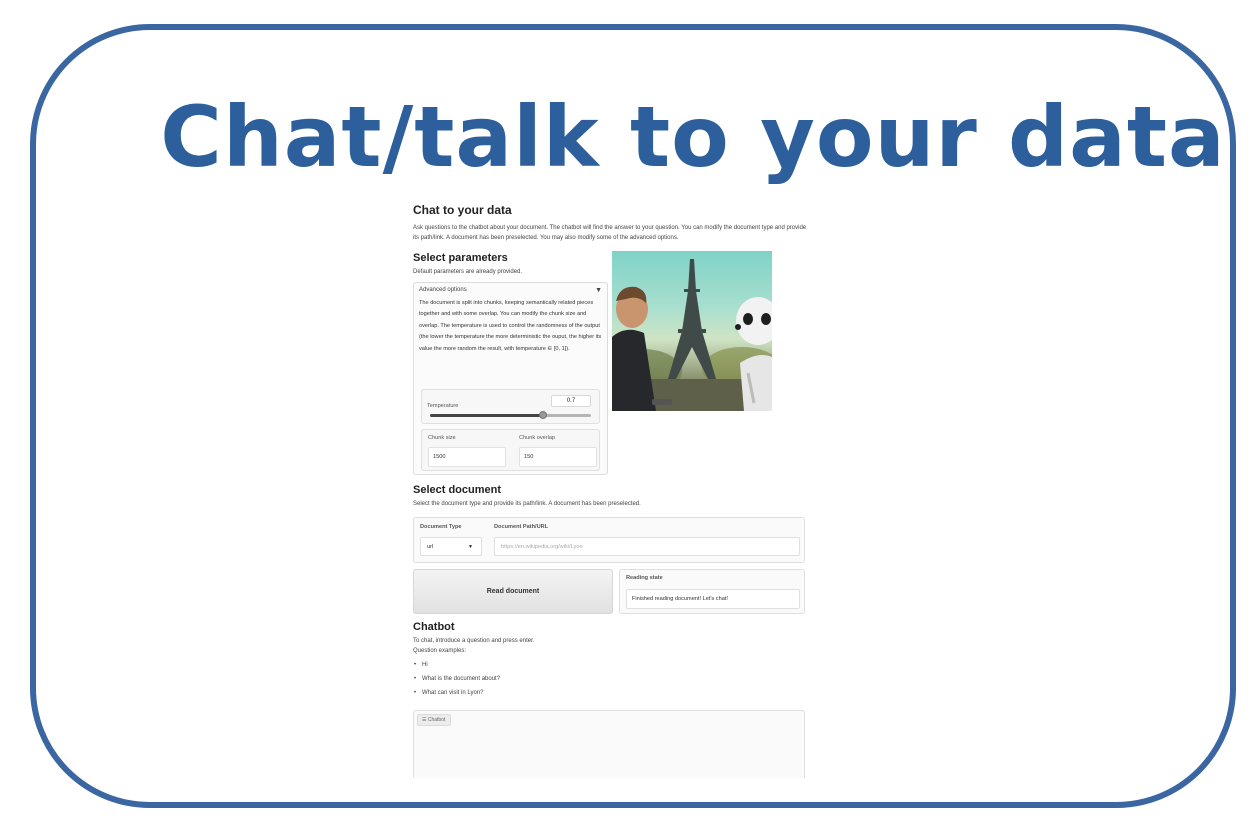 Image resolution: width=1260 pixels, height=838 pixels. Describe the element at coordinates (647, 546) in the screenshot. I see `document-path-input: https://en.wikipedia.org/wiki/Lyon` at that location.